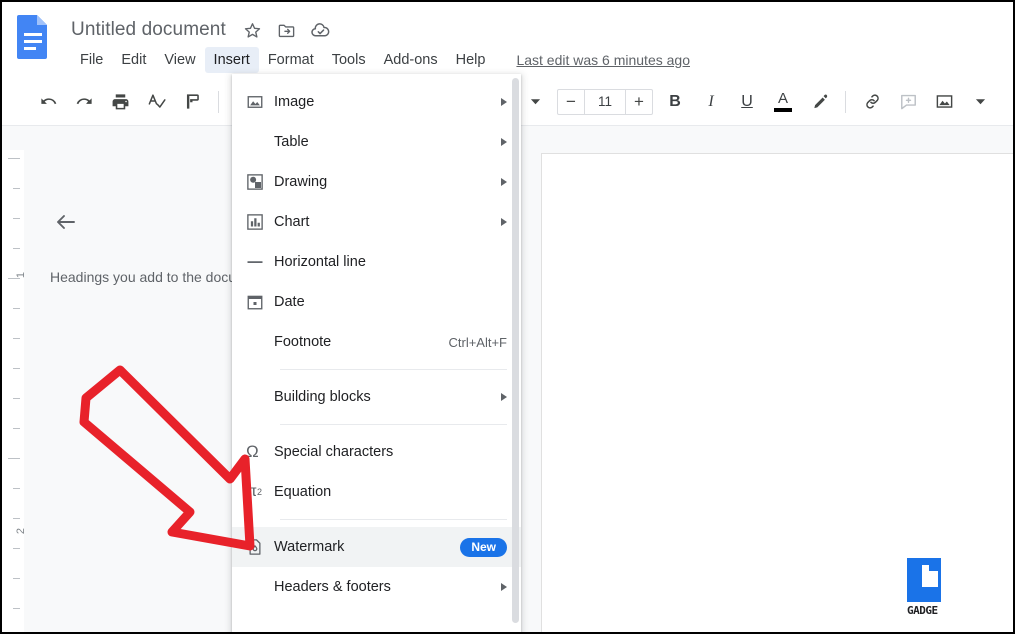 The height and width of the screenshot is (634, 1015). Describe the element at coordinates (260, 182) in the screenshot. I see `drawing-icon` at that location.